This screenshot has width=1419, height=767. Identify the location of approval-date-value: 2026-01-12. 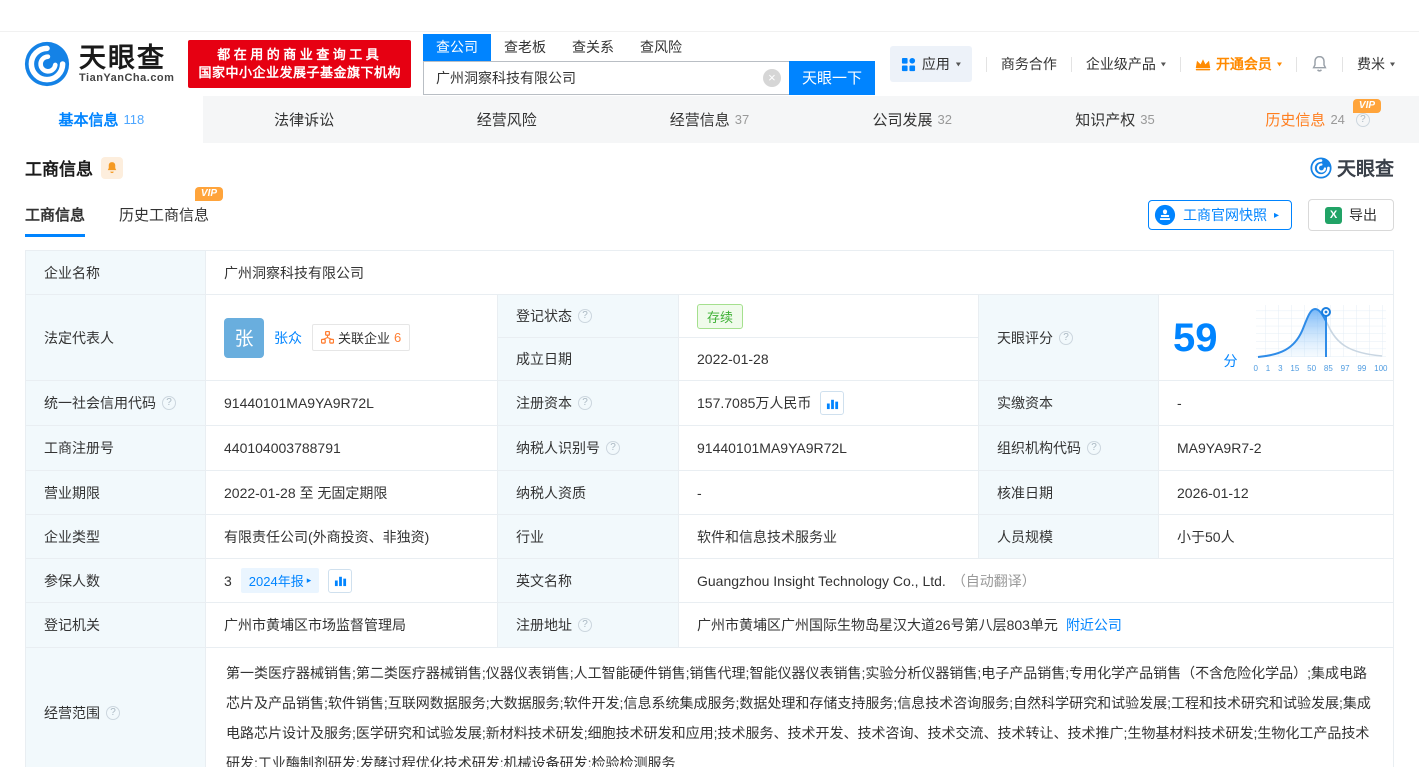
(1276, 493).